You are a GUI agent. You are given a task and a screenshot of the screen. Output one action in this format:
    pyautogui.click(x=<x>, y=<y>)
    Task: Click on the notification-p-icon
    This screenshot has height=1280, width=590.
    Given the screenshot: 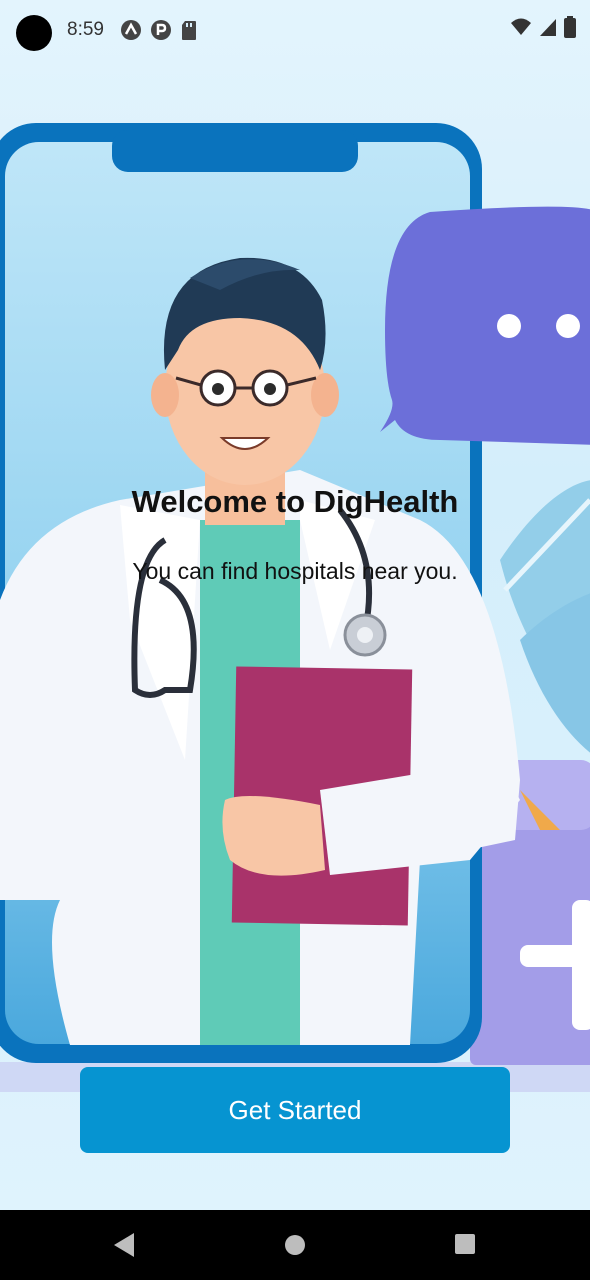 What is the action you would take?
    pyautogui.click(x=160, y=30)
    